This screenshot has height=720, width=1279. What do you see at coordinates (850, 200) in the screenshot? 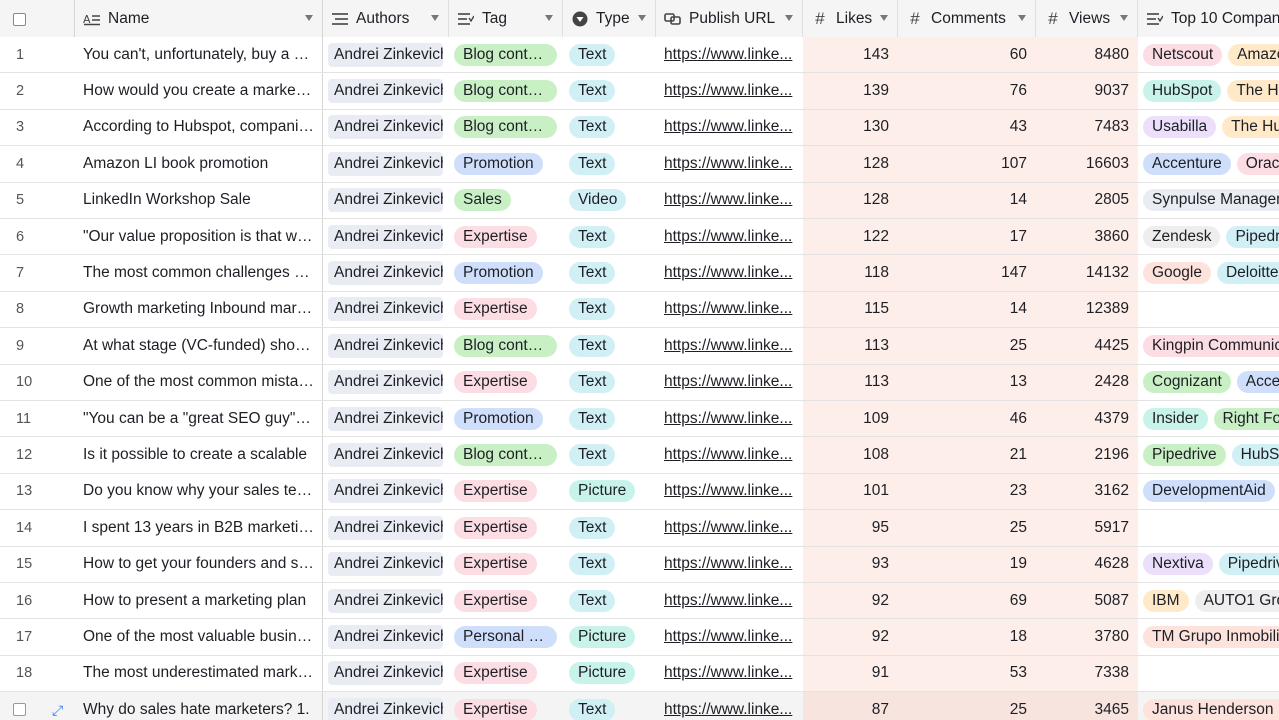
I see `likes-cell: 128` at bounding box center [850, 200].